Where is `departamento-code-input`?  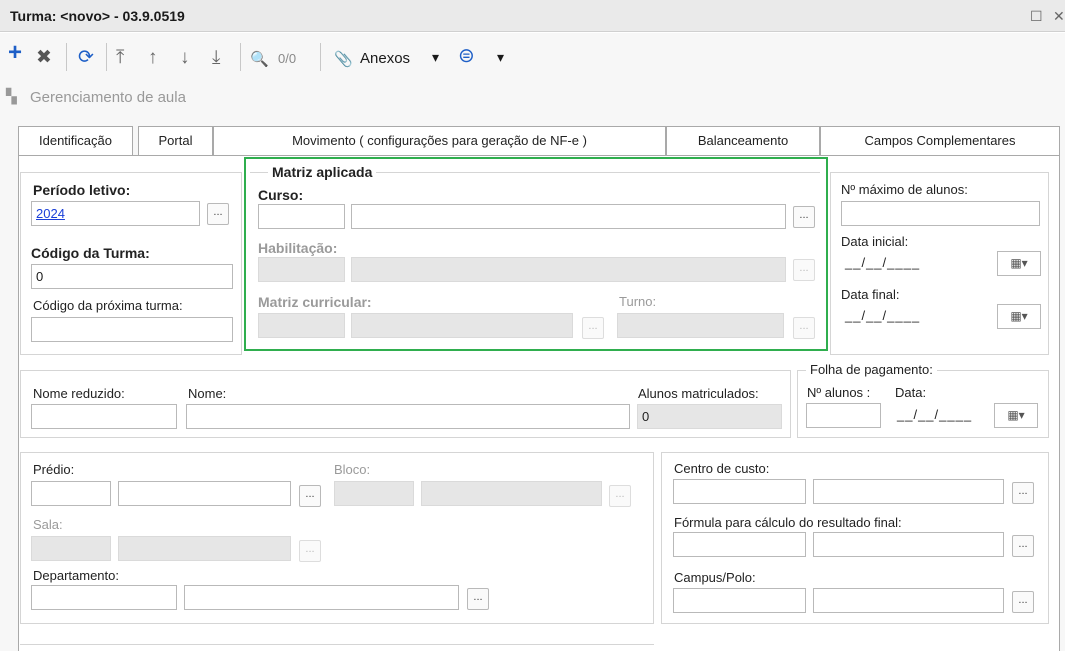 departamento-code-input is located at coordinates (104, 597).